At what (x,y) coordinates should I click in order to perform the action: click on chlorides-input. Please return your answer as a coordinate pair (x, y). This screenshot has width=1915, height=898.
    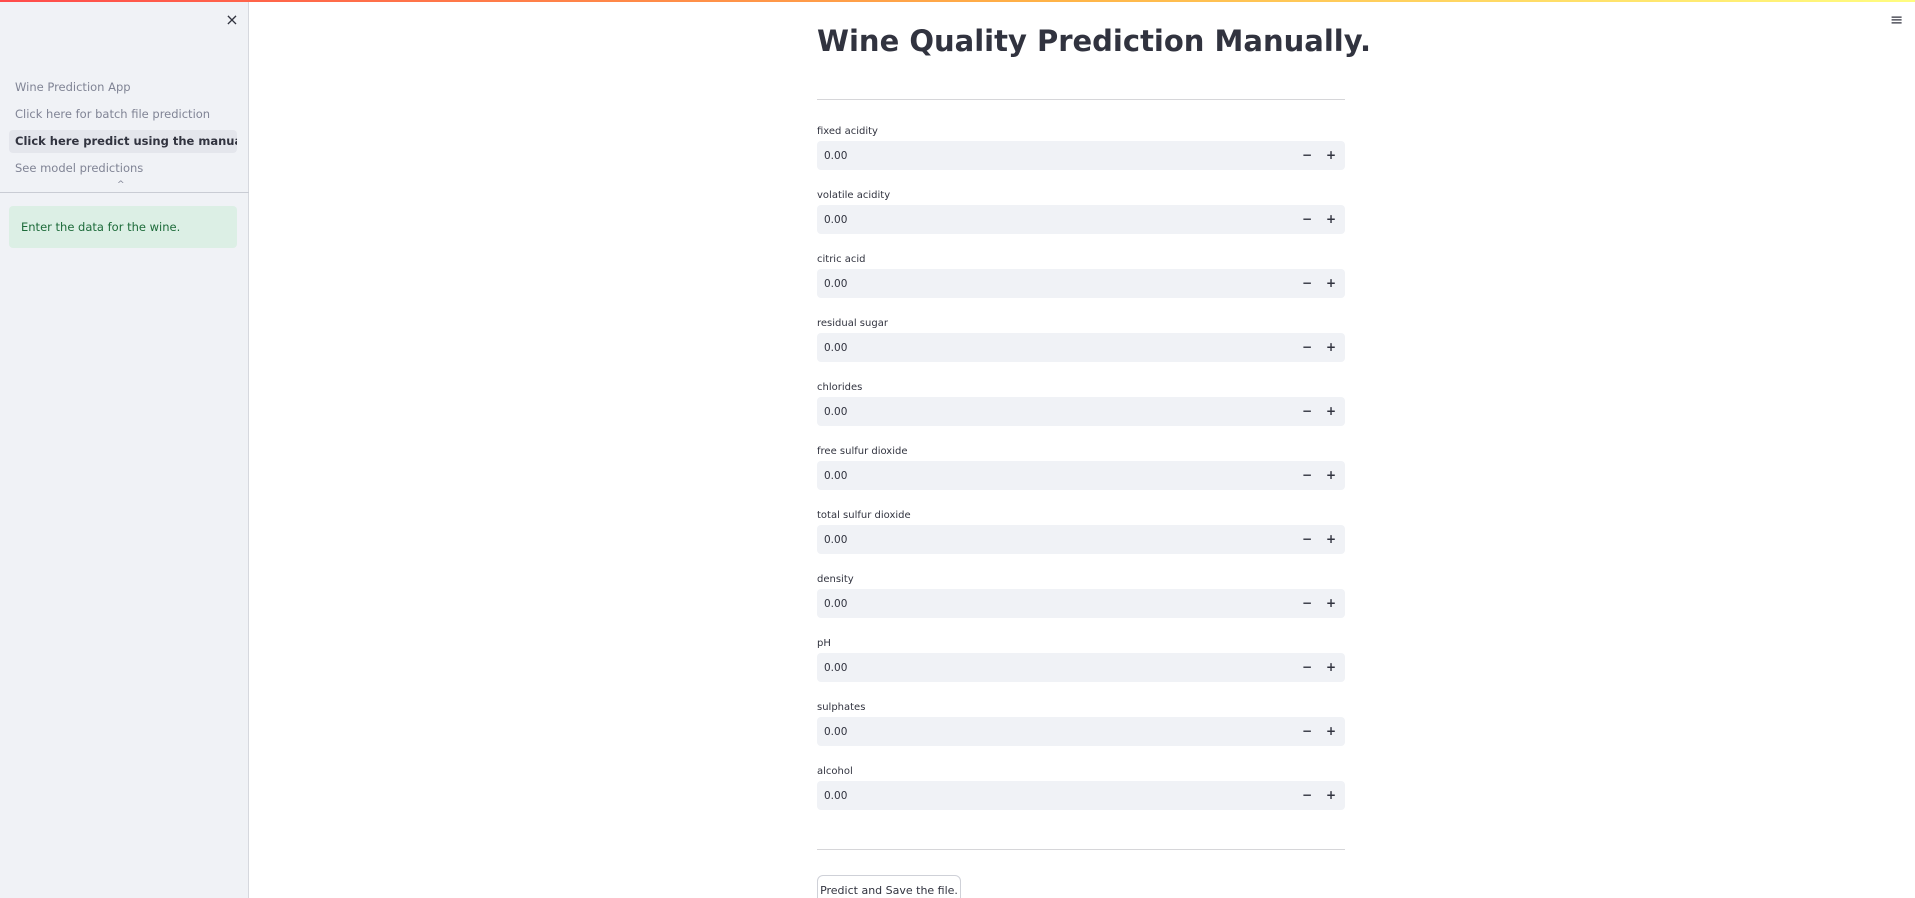
    Looking at the image, I should click on (1052, 411).